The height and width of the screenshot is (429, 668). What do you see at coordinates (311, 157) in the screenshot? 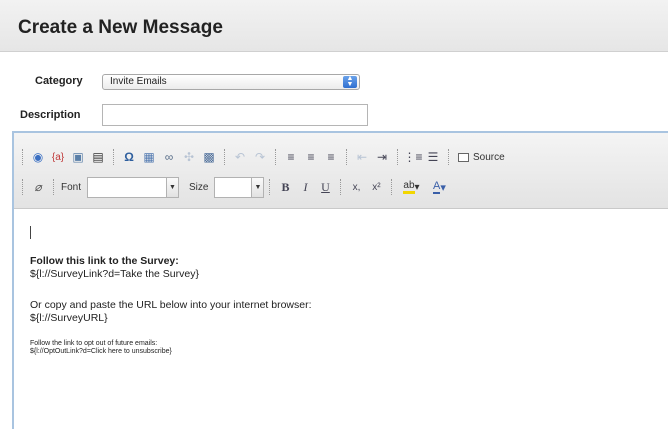
I see `align-center-icon: ≡` at bounding box center [311, 157].